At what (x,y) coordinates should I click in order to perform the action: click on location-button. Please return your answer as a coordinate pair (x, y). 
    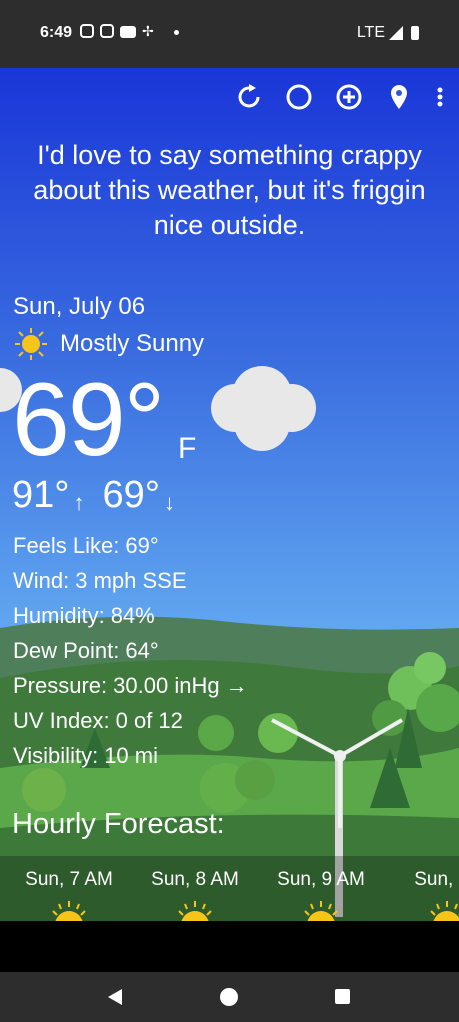
    Looking at the image, I should click on (399, 97).